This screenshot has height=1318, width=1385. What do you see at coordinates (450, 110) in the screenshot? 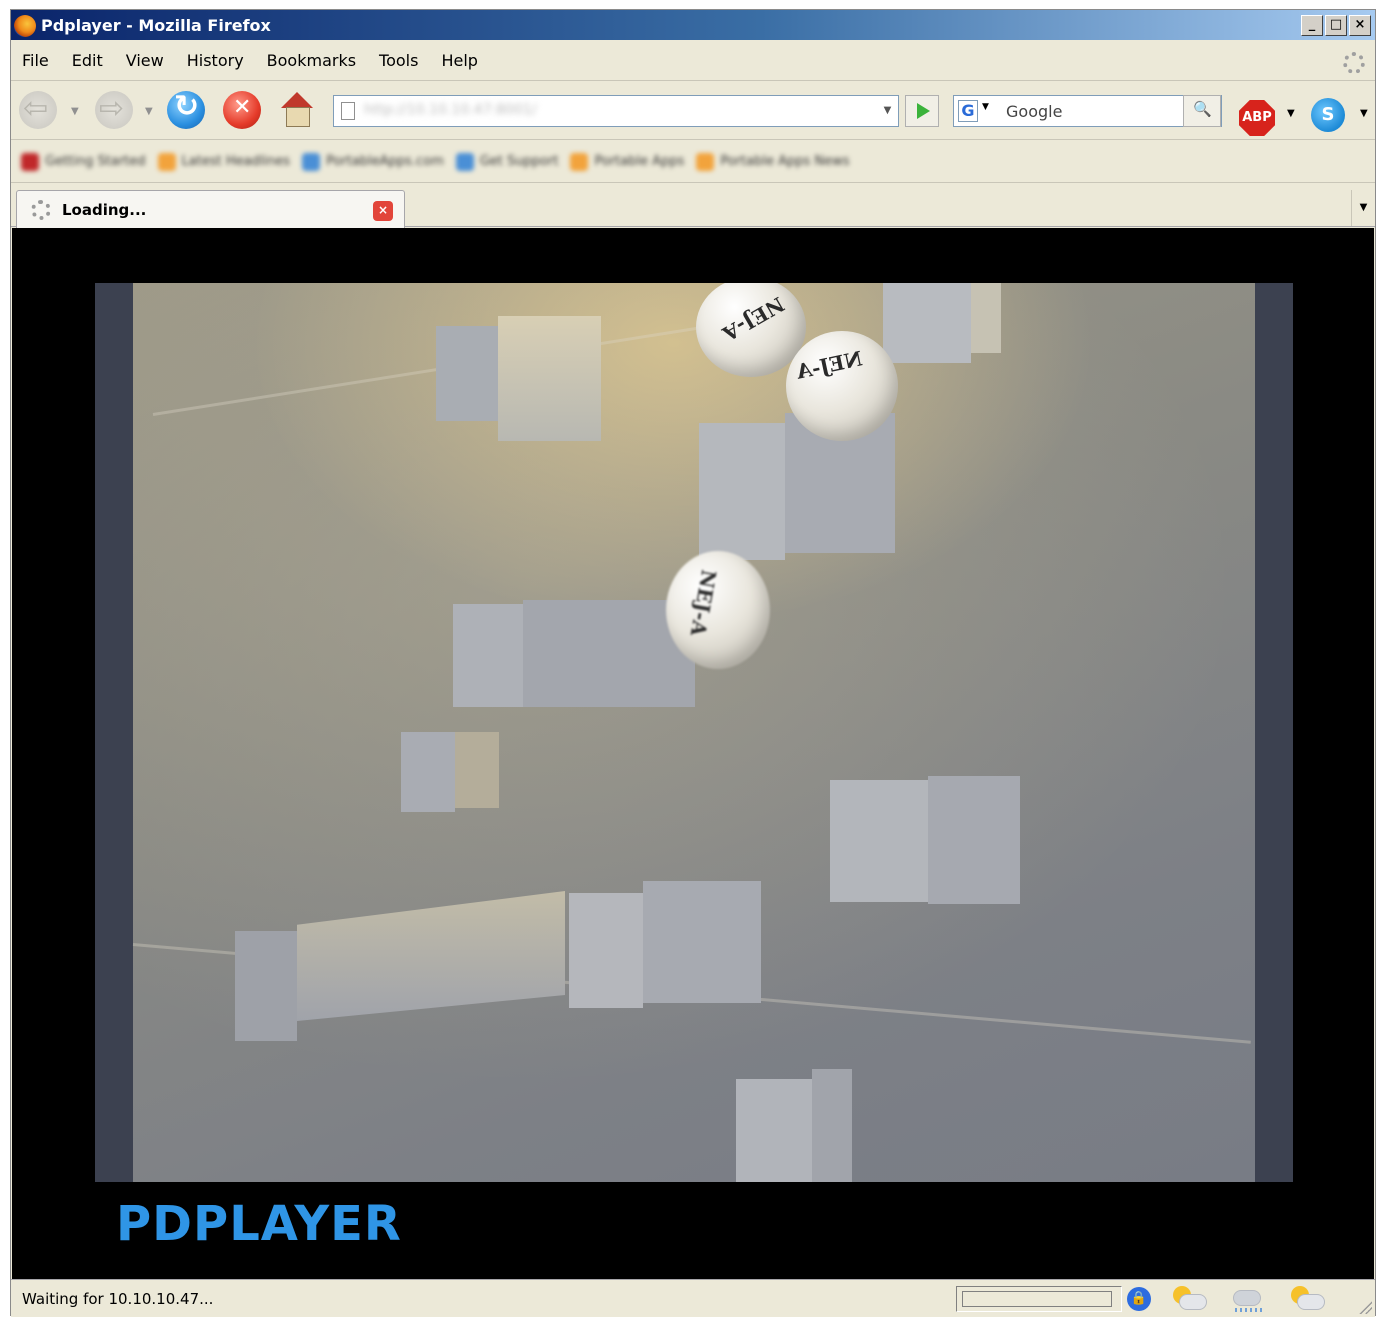
I see `url-text: http://10.10.10.47:8001/` at bounding box center [450, 110].